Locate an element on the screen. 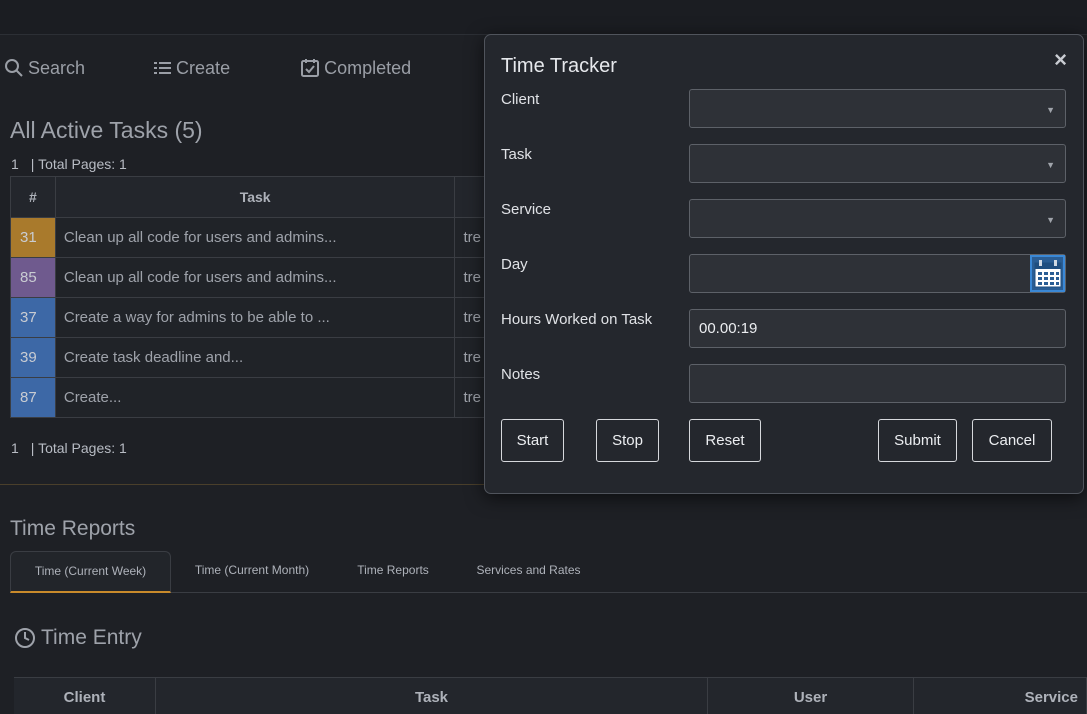 This screenshot has width=1087, height=714. reset-button: Reset is located at coordinates (725, 440).